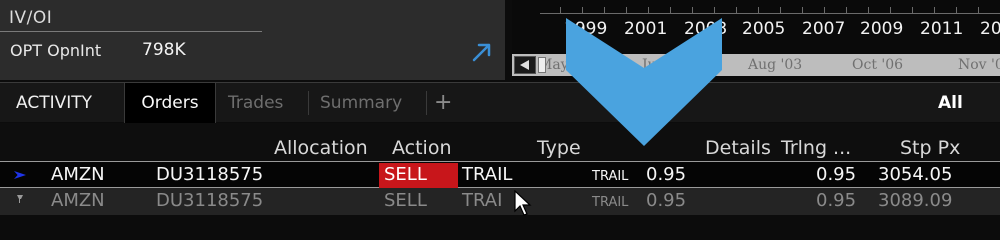 Image resolution: width=1000 pixels, height=240 pixels. Describe the element at coordinates (487, 174) in the screenshot. I see `type-cell: TRAIL` at that location.